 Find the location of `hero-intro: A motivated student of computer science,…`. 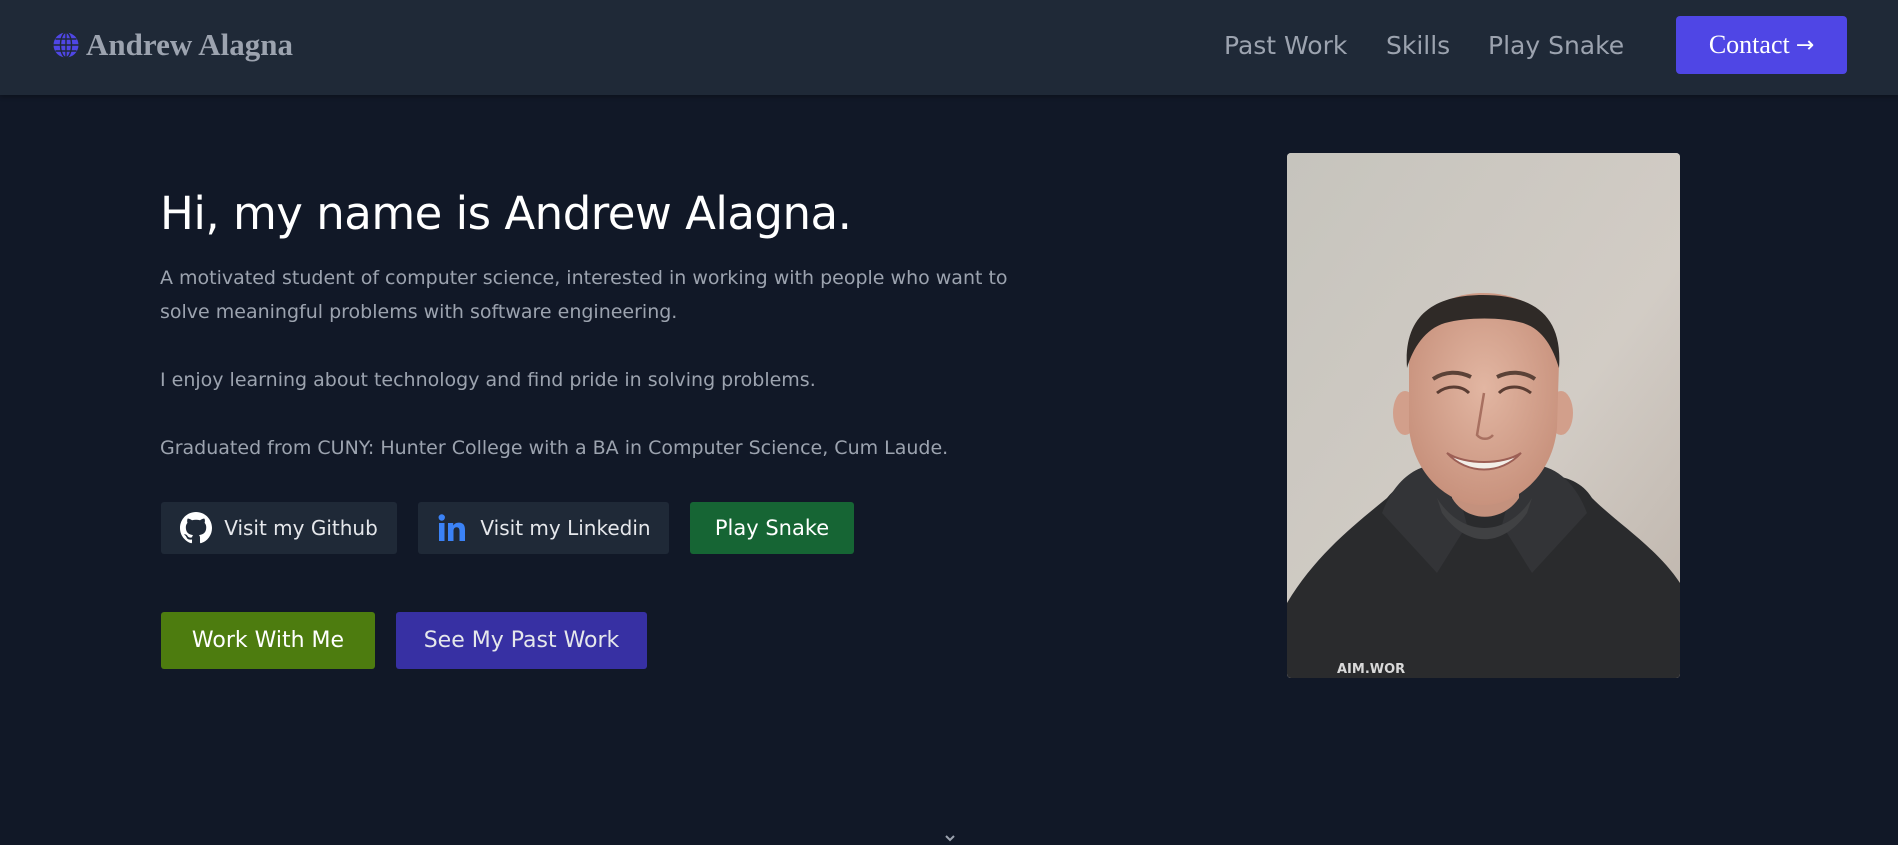

hero-intro: A motivated student of computer science,… is located at coordinates (584, 295).